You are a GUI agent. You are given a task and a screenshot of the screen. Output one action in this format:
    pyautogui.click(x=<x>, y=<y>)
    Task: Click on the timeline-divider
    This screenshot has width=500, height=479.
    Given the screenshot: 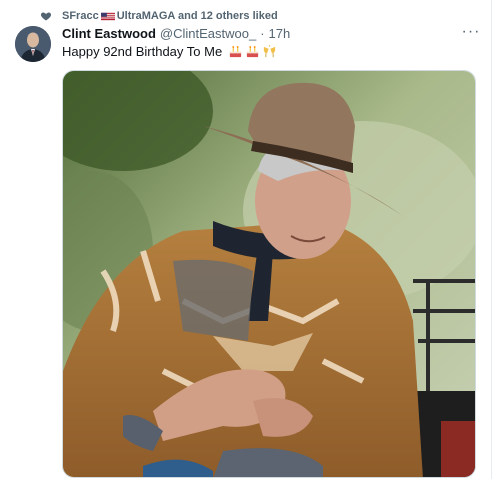 What is the action you would take?
    pyautogui.click(x=491, y=239)
    